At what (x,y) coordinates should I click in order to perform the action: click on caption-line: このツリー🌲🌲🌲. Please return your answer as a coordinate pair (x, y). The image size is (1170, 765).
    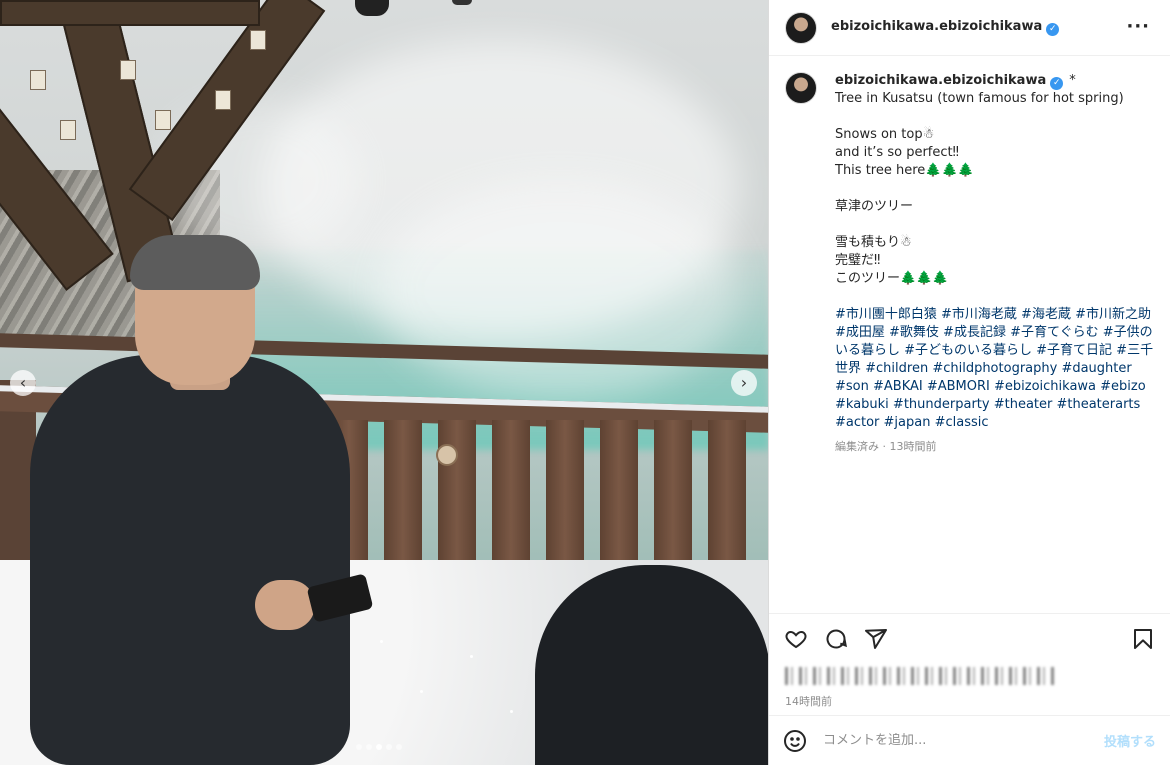
    Looking at the image, I should click on (892, 278).